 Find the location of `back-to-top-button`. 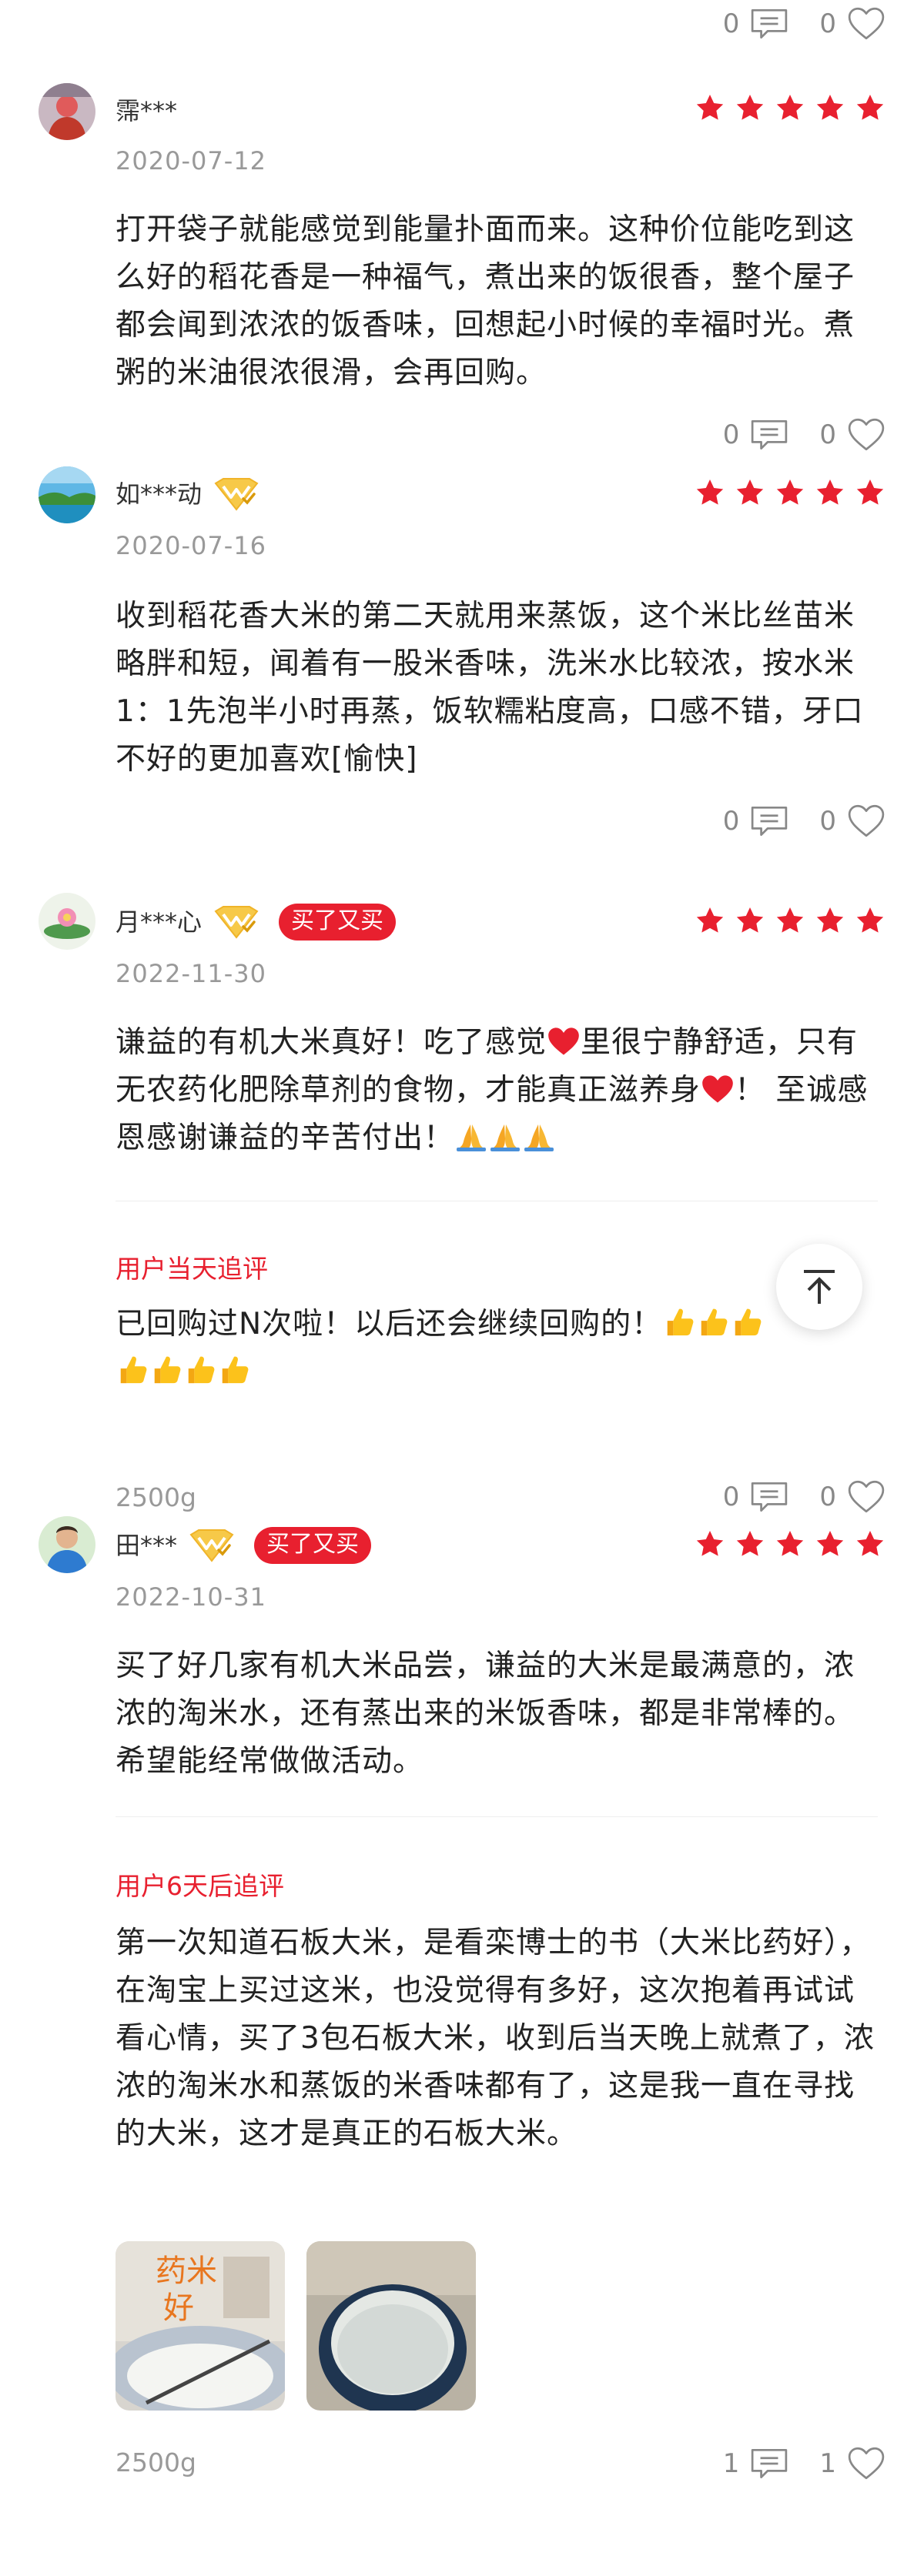

back-to-top-button is located at coordinates (819, 1287).